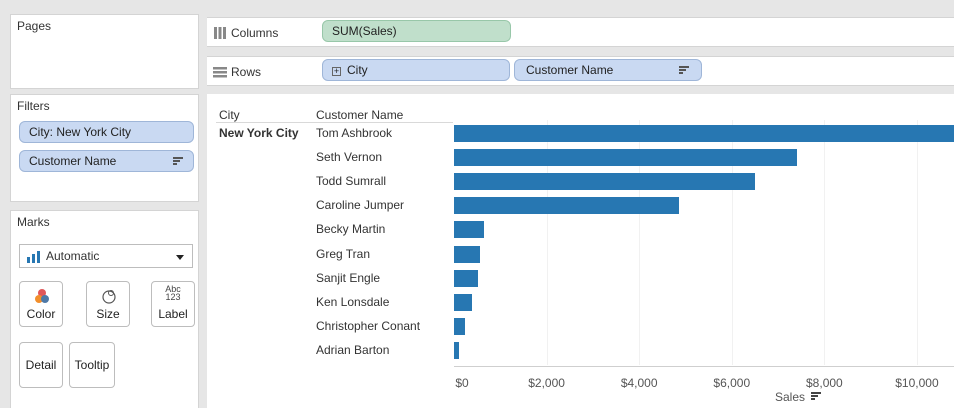 The width and height of the screenshot is (954, 408). Describe the element at coordinates (259, 133) in the screenshot. I see `city-value: New York City` at that location.